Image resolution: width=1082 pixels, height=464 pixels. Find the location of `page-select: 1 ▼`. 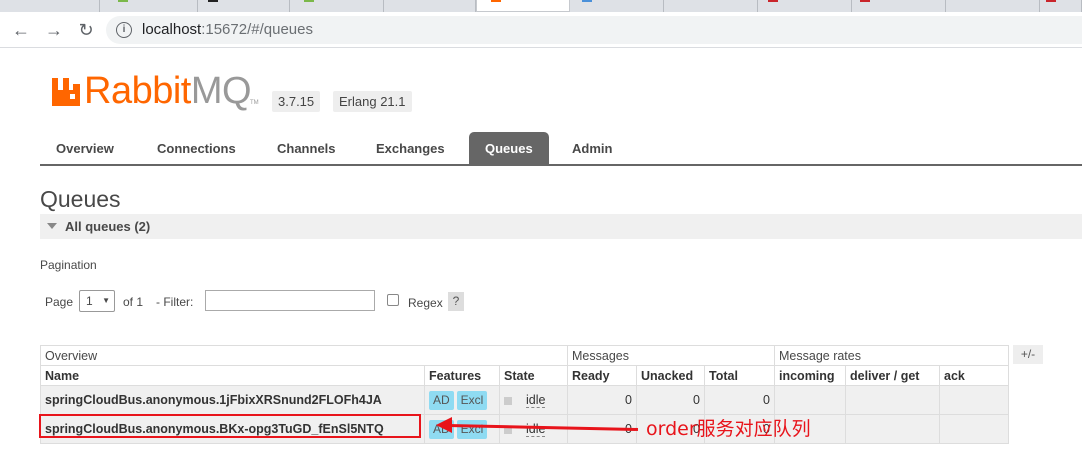

page-select: 1 ▼ is located at coordinates (97, 301).